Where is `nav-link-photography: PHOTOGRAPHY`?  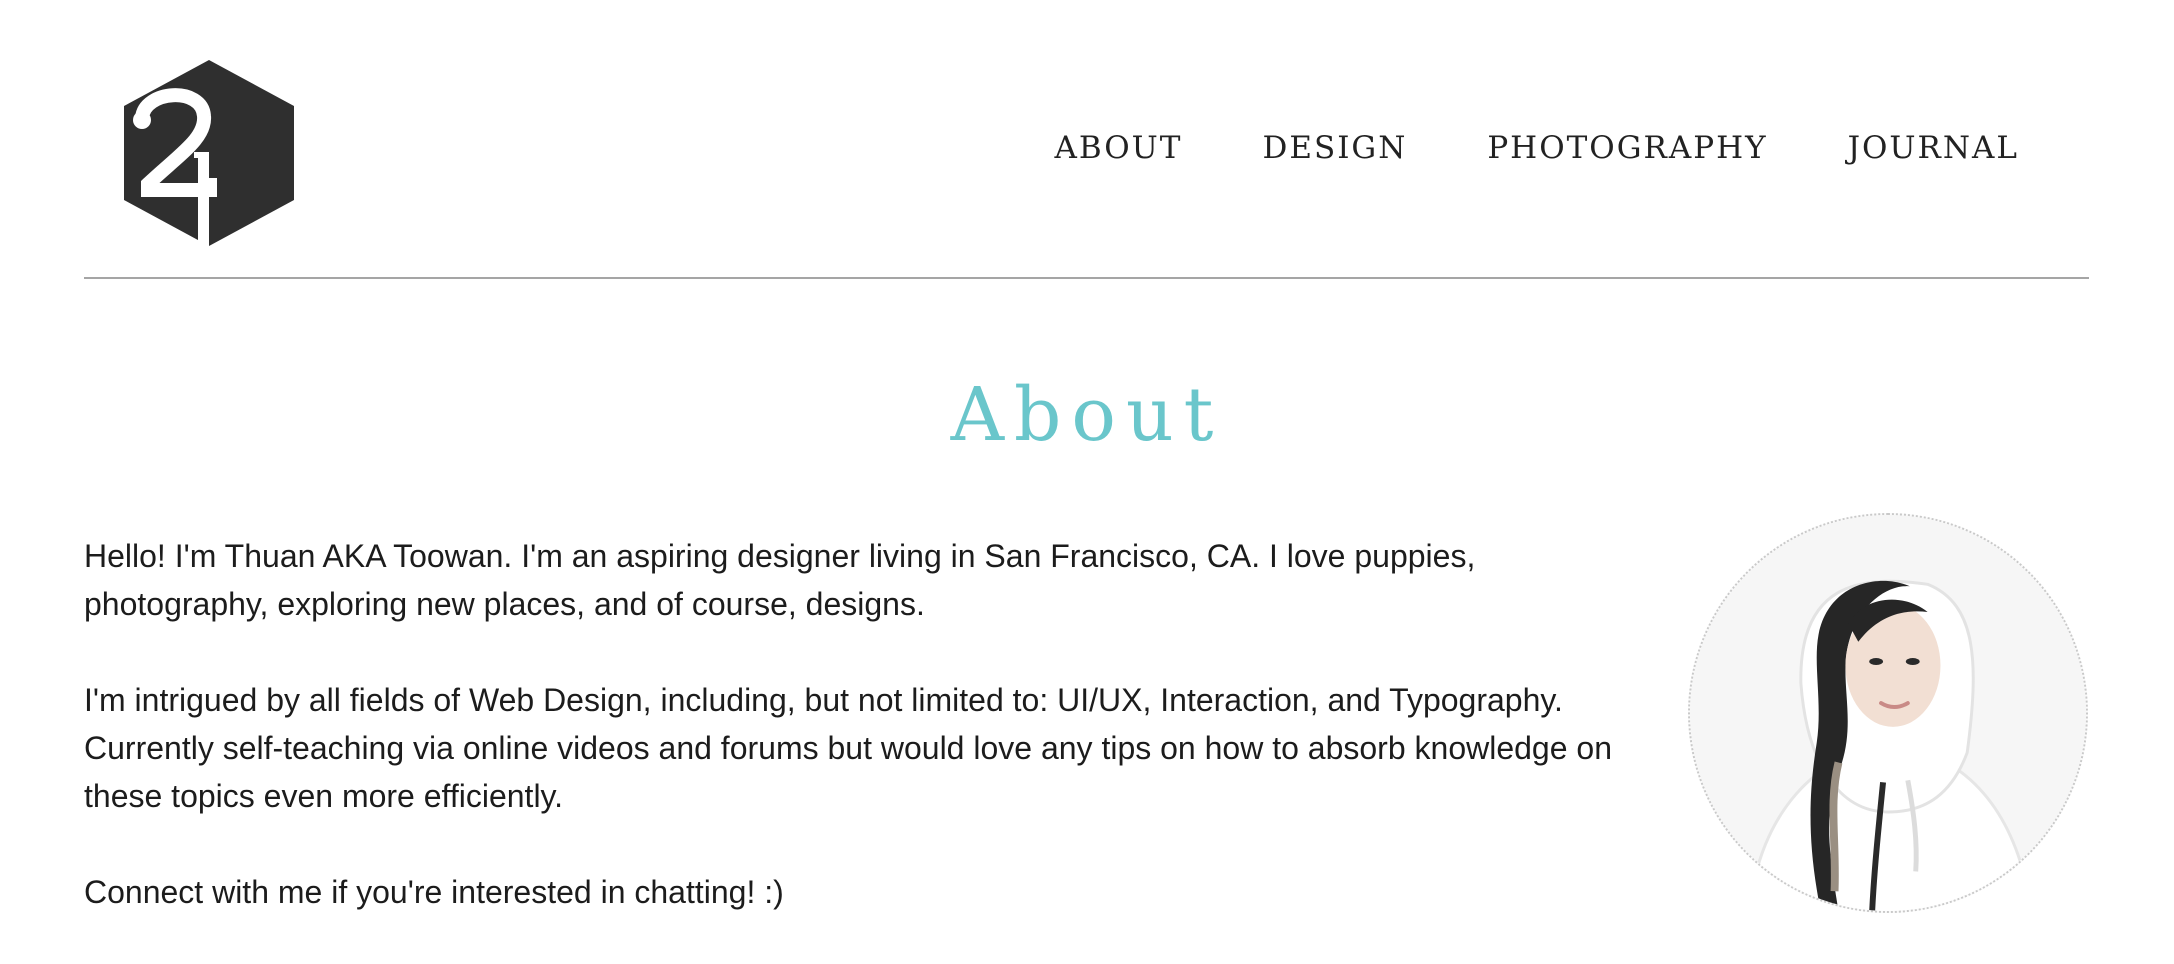
nav-link-photography: PHOTOGRAPHY is located at coordinates (1627, 148).